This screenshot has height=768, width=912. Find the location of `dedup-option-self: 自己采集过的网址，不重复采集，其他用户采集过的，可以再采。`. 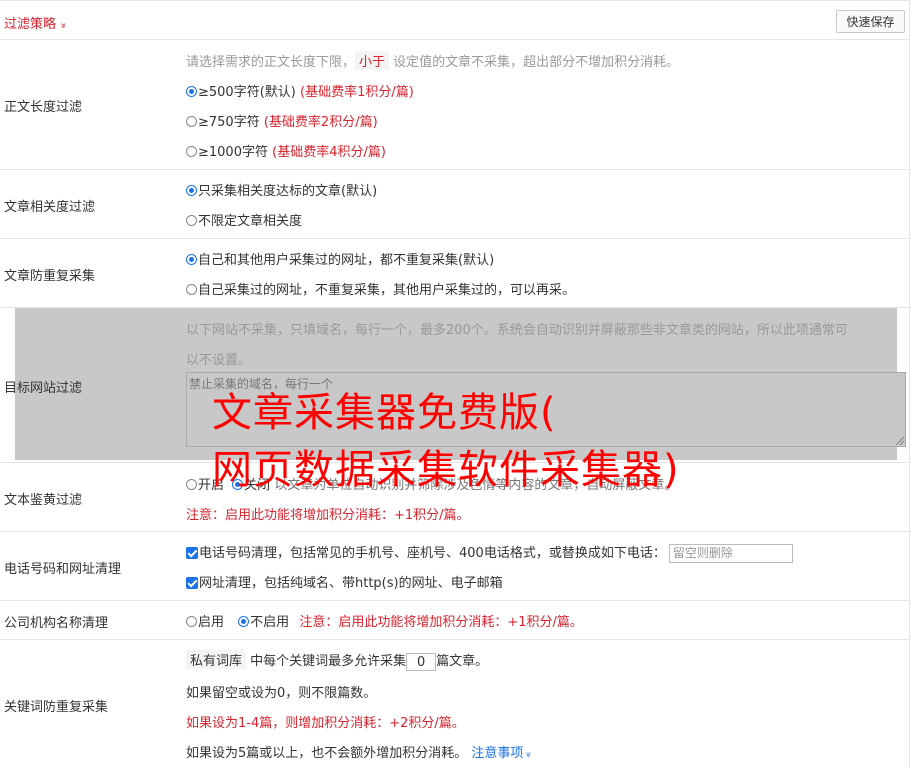

dedup-option-self: 自己采集过的网址，不重复采集，其他用户采集过的，可以再采。 is located at coordinates (380, 288).